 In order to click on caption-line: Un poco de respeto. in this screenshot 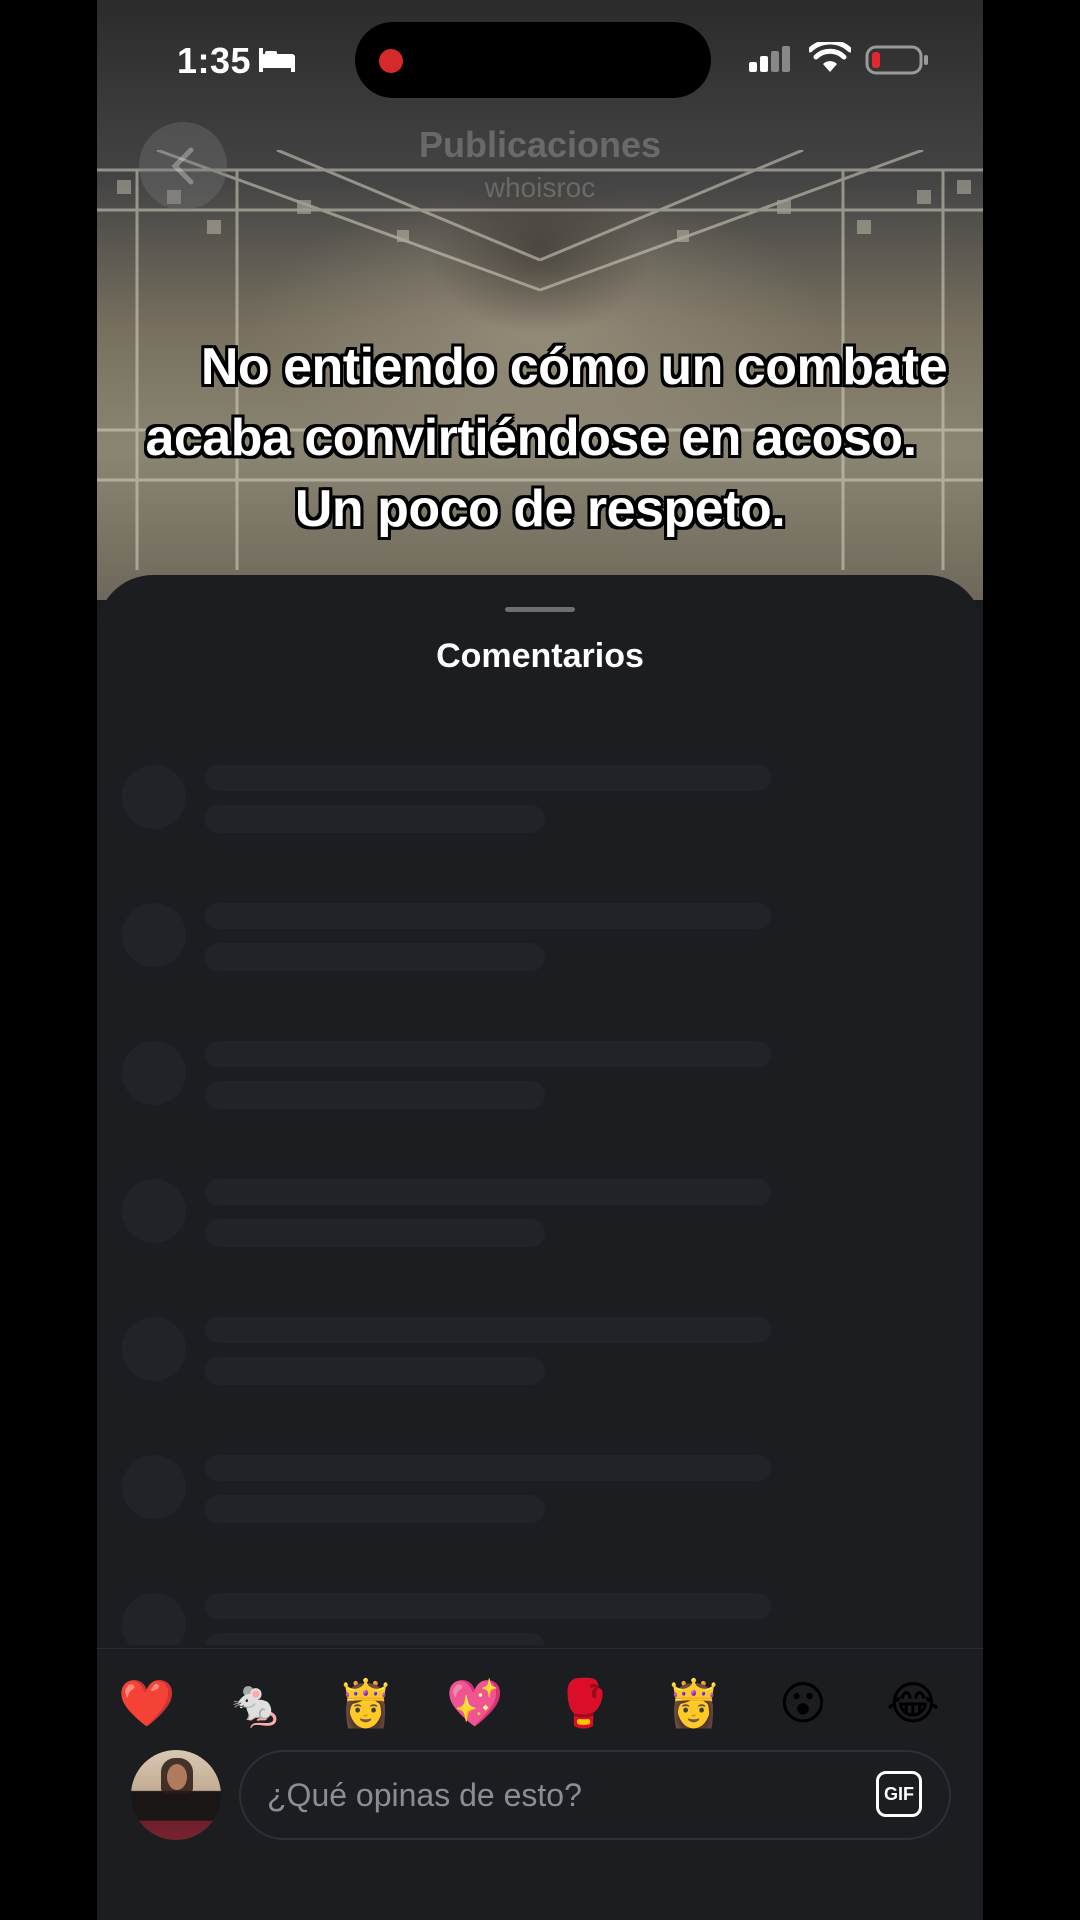, I will do `click(540, 509)`.